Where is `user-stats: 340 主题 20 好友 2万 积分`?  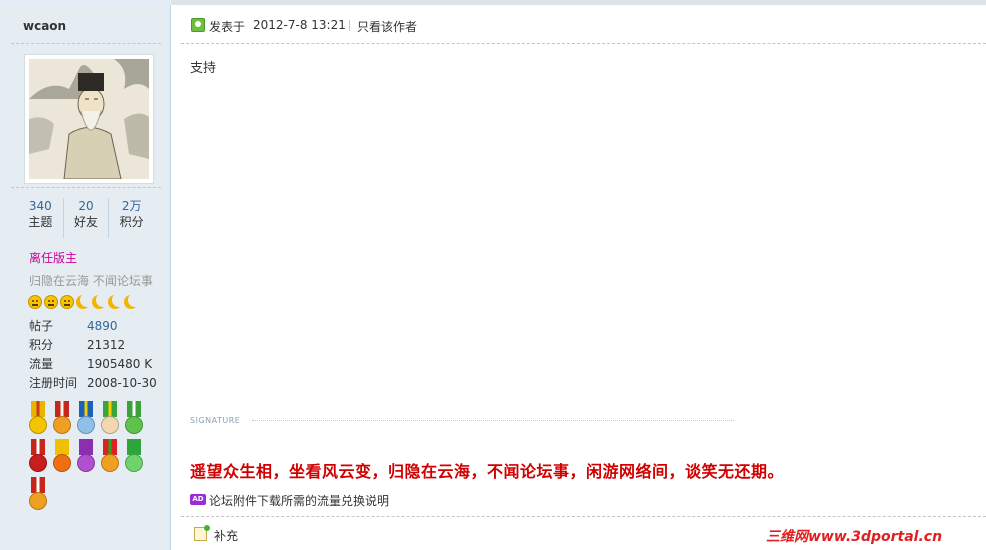 user-stats: 340 主题 20 好友 2万 积分 is located at coordinates (86, 218).